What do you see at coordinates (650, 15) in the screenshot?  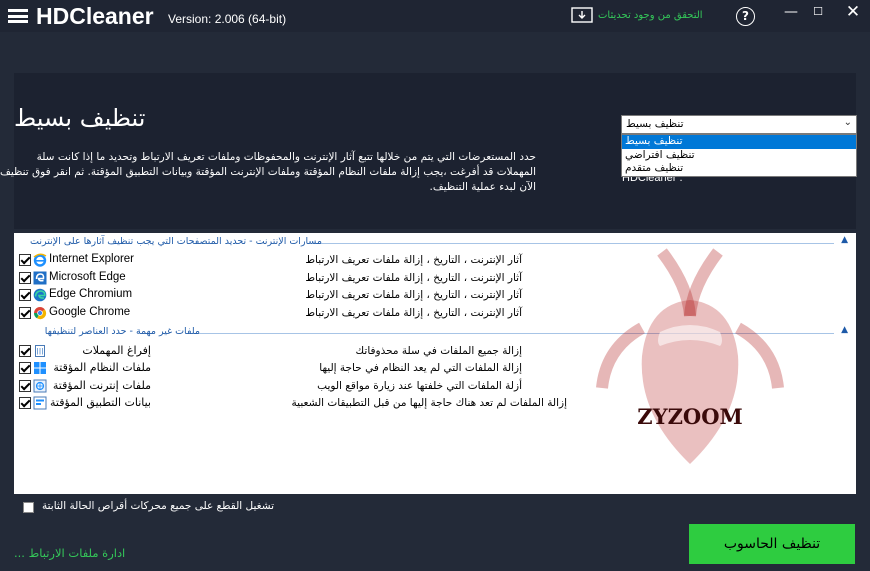 I see `check-updates-link: التحقق من وجود تحديثات` at bounding box center [650, 15].